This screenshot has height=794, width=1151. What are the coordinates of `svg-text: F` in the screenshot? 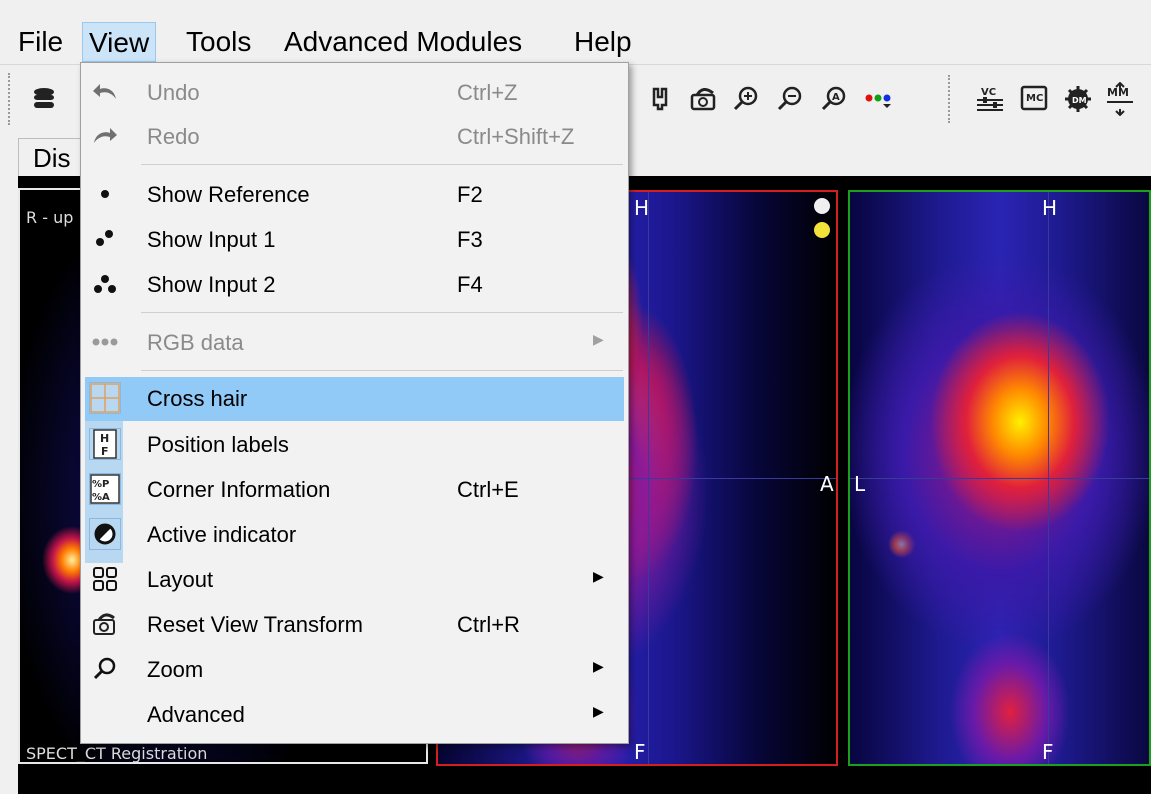 It's located at (105, 451).